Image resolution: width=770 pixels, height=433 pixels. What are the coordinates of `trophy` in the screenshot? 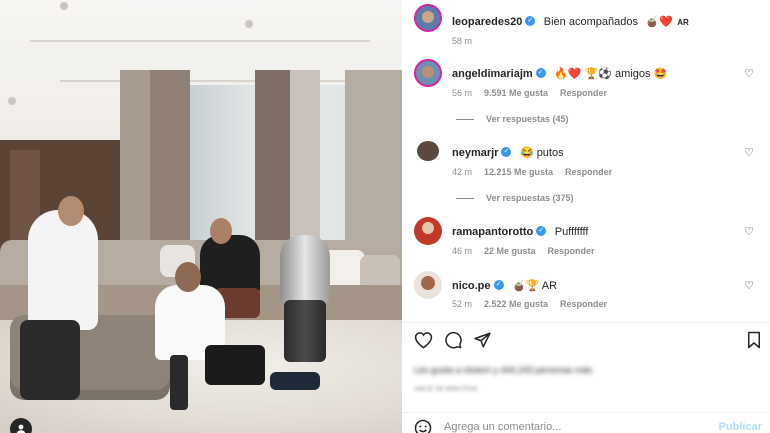 It's located at (305, 270).